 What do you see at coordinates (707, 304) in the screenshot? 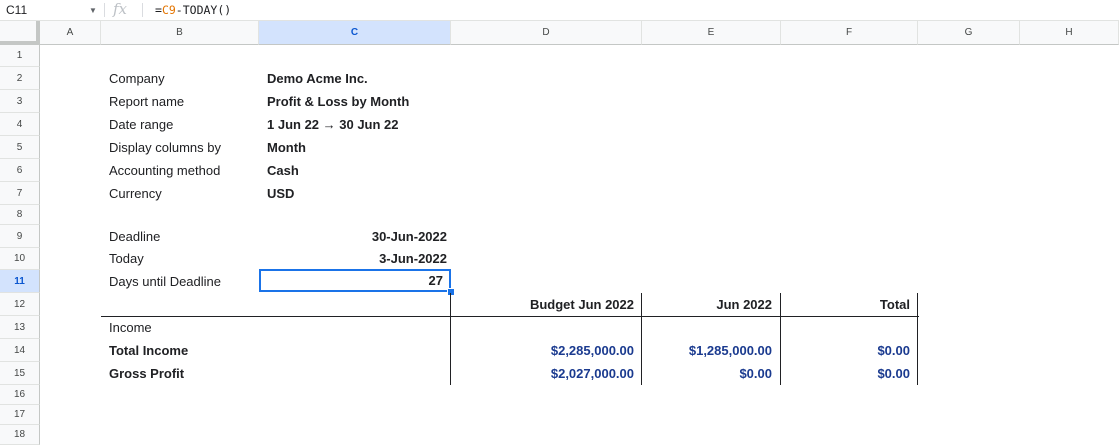
I see `table-header-month: Jun 2022` at bounding box center [707, 304].